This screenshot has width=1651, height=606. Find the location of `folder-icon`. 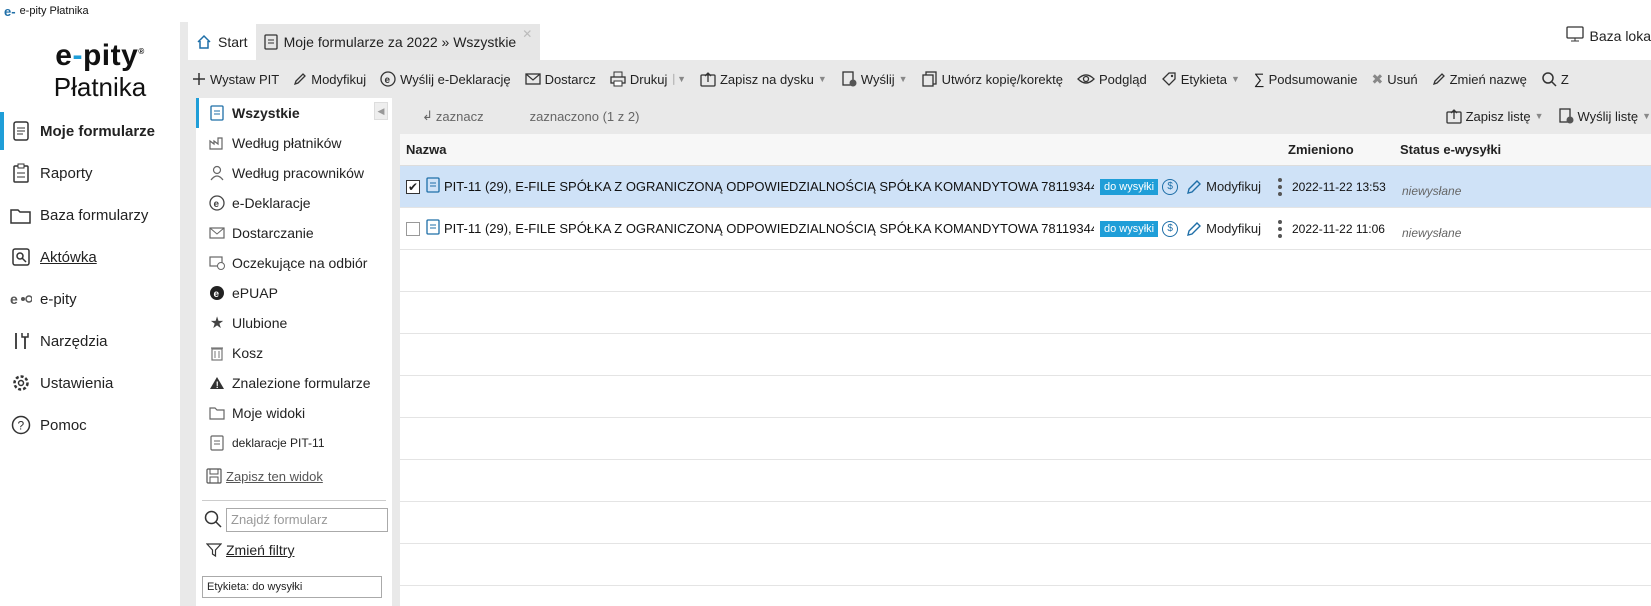

folder-icon is located at coordinates (21, 215).